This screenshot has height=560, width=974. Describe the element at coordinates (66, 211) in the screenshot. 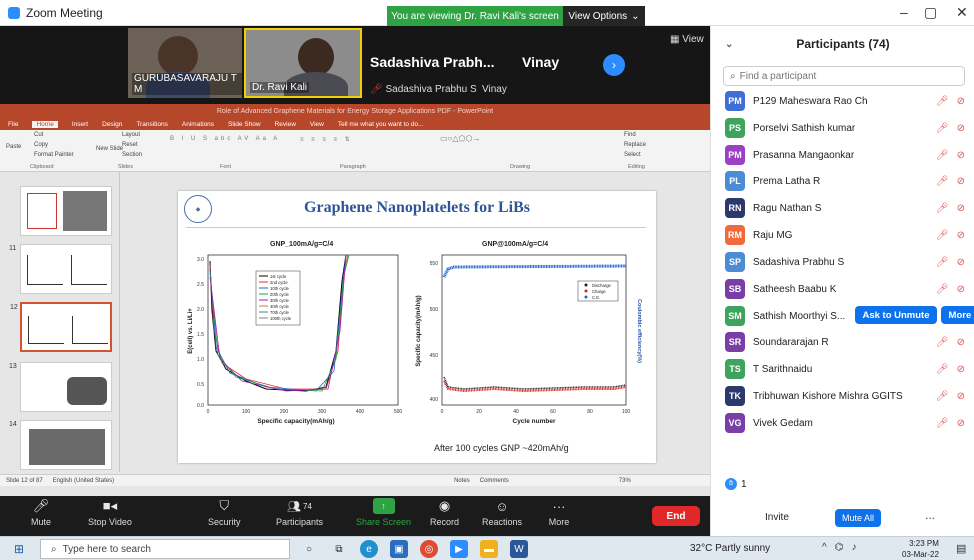

I see `slide-thumbnail` at that location.